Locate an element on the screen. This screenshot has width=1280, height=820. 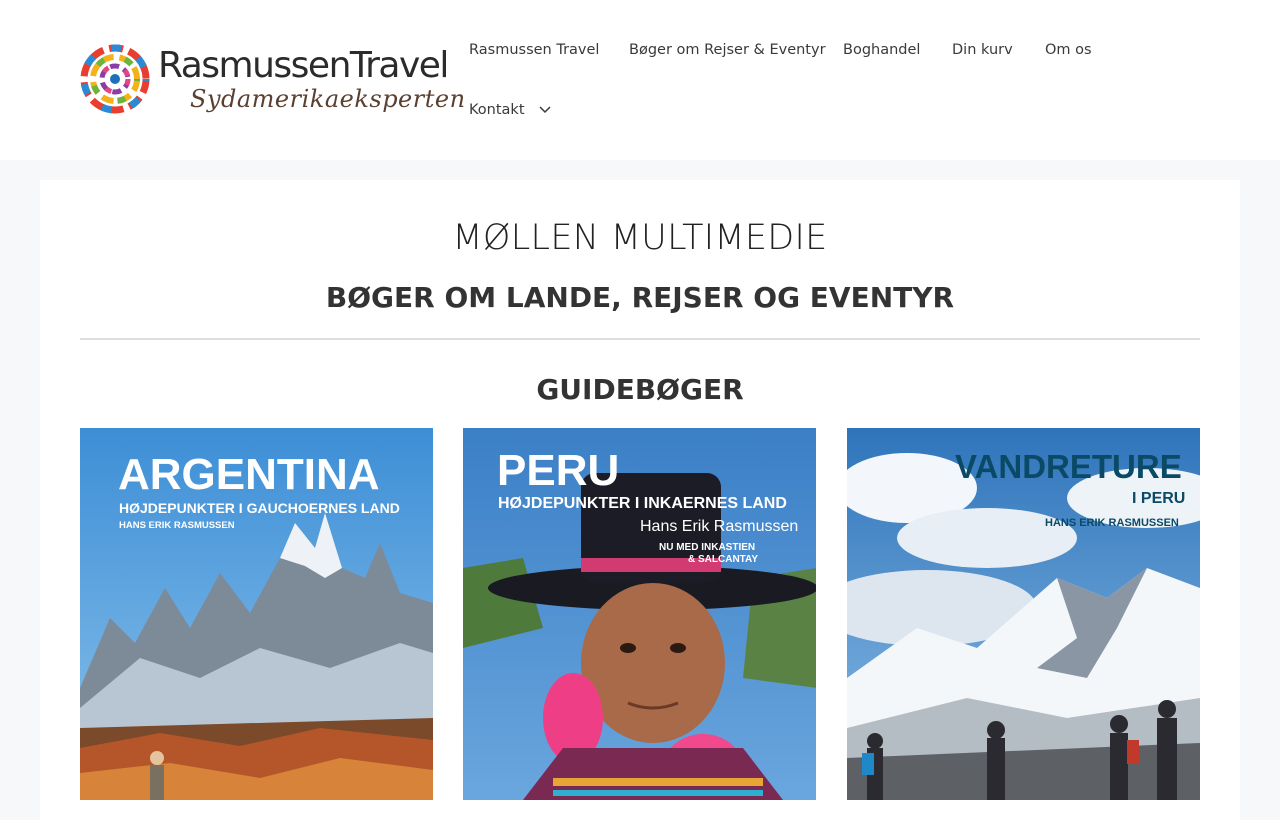
nav-label: Boghandel is located at coordinates (882, 50).